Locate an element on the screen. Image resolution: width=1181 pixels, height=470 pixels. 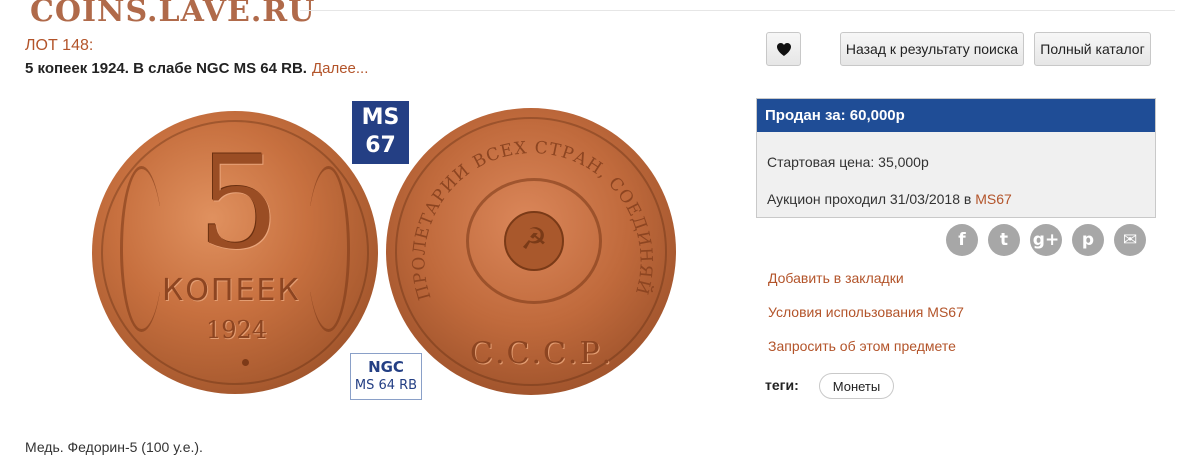
obverse-word: КОПЕЕК is located at coordinates (231, 290).